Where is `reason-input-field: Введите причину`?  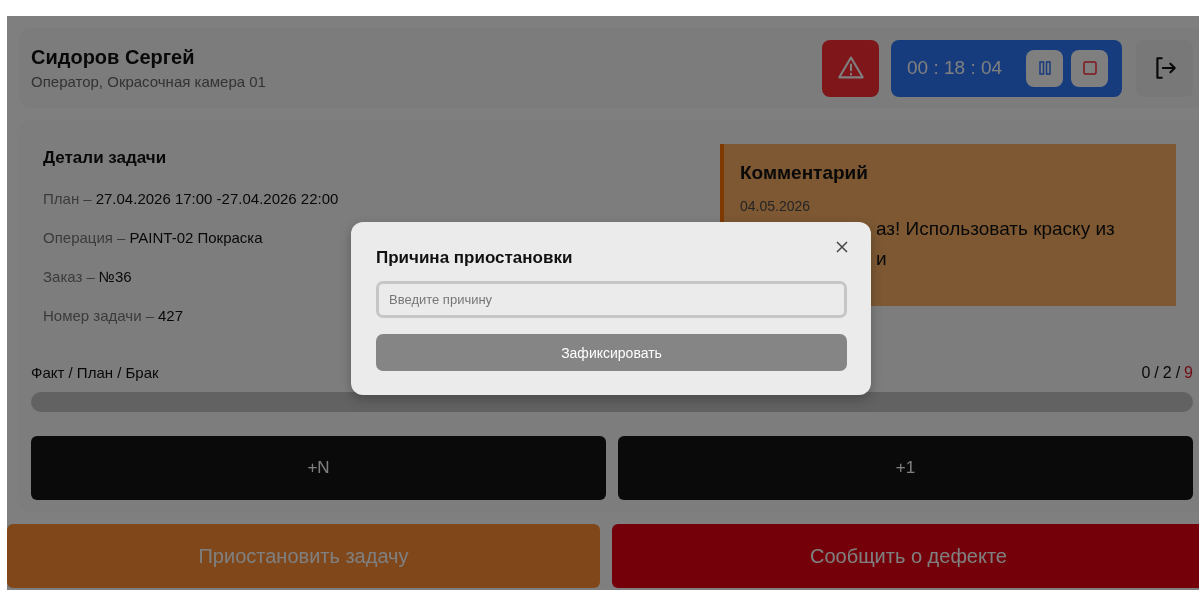 reason-input-field: Введите причину is located at coordinates (611, 299).